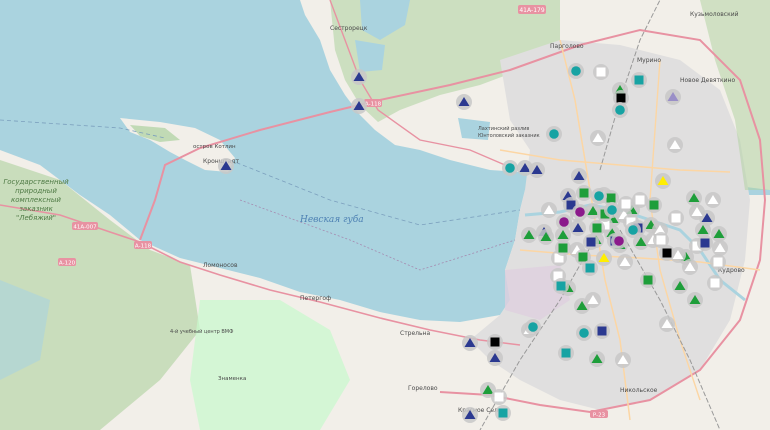 Image resolution: width=770 pixels, height=430 pixels. I want to click on reserve-label-line: заказник, so click(36, 209).